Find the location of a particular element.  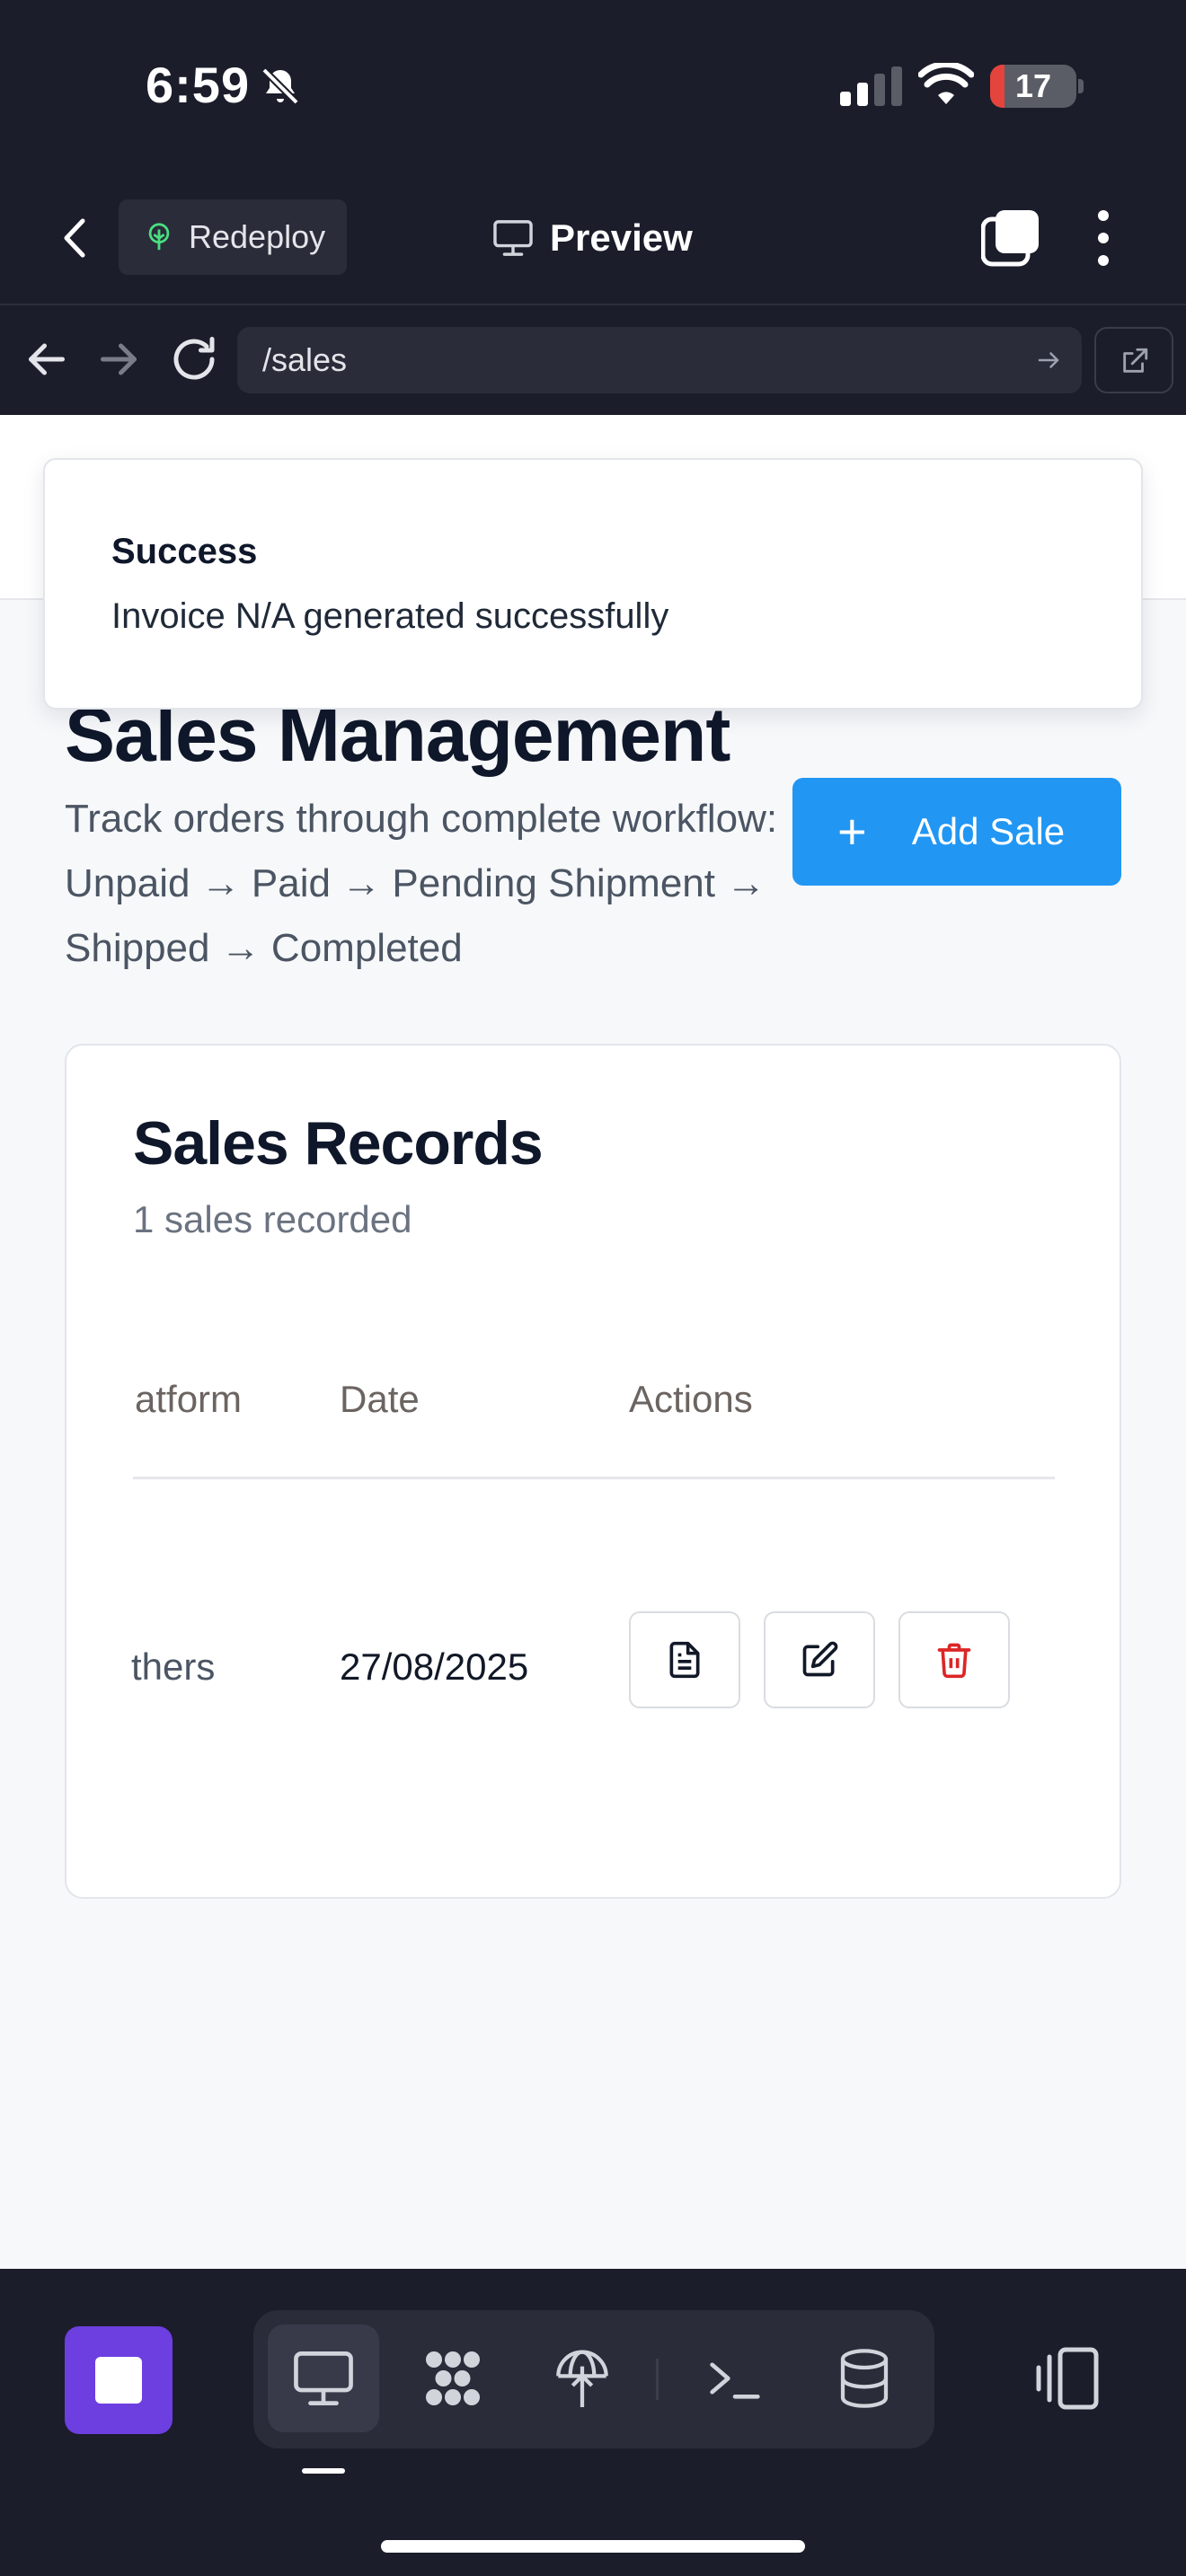

column-header-actions: Actions is located at coordinates (691, 1399).